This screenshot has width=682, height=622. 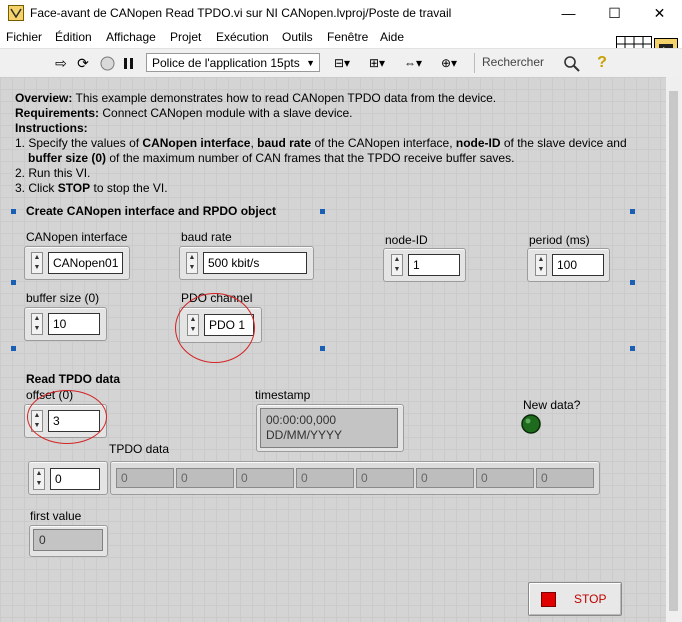 I want to click on timestamp-display: 00:00:00,000 DD/MM/YYYY, so click(x=329, y=428).